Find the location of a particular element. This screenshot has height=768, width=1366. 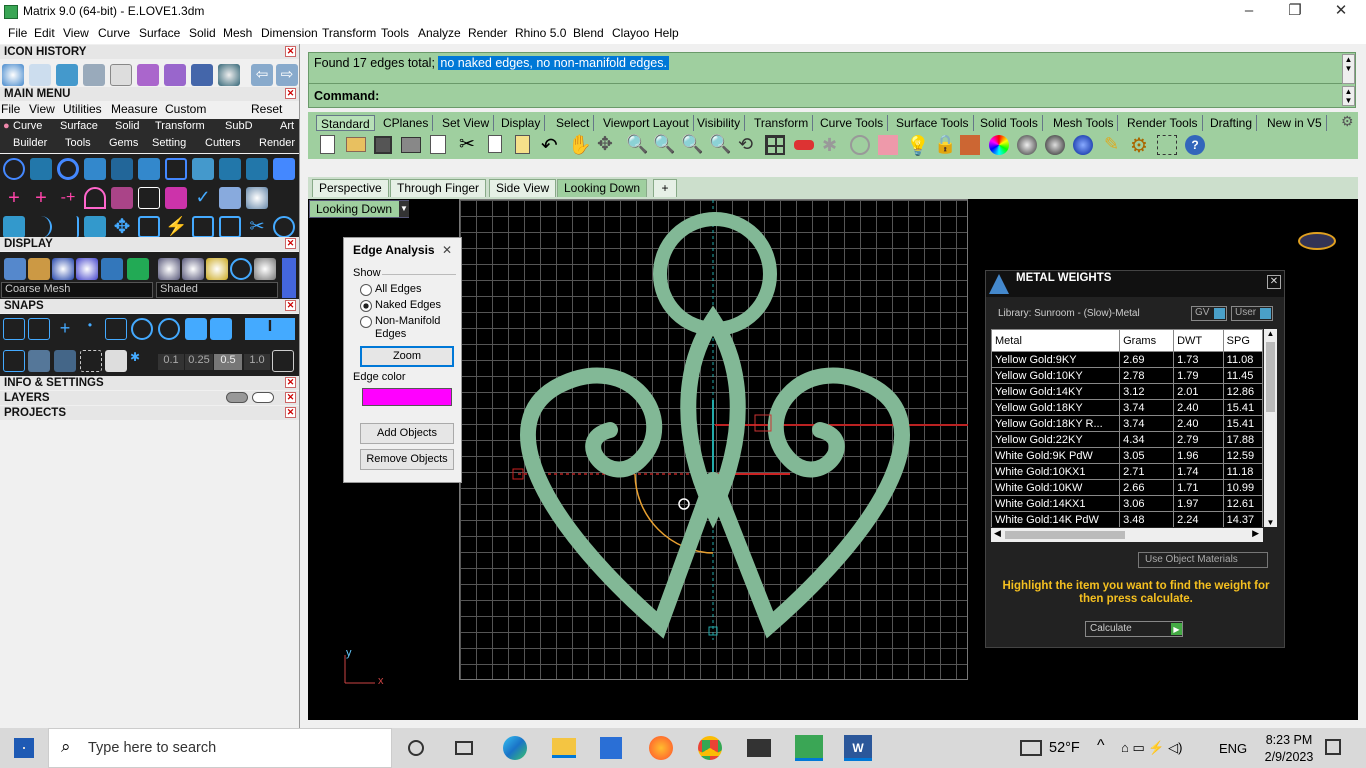

scissors-icon: ✂ is located at coordinates (257, 227).